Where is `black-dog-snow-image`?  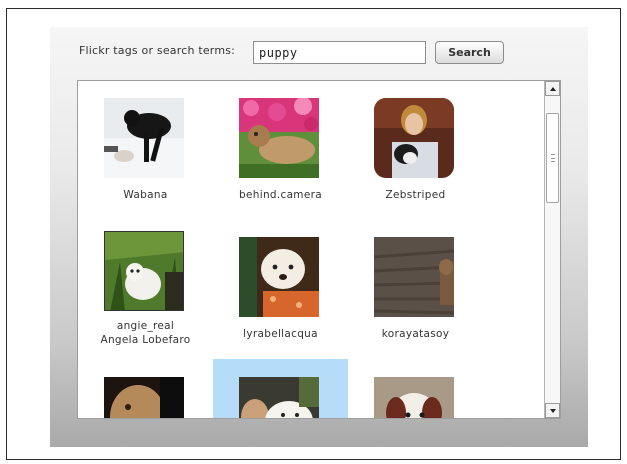
black-dog-snow-image is located at coordinates (144, 138).